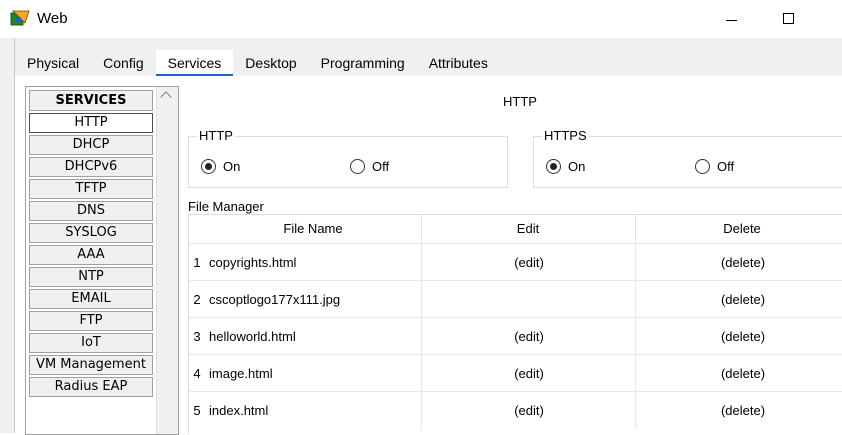  Describe the element at coordinates (91, 233) in the screenshot. I see `service-item-syslog: SYSLOG` at that location.